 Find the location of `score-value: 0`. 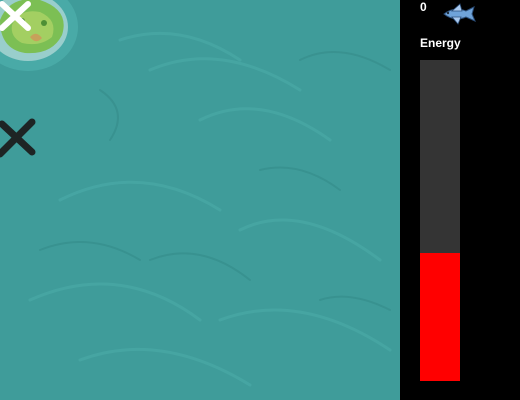

score-value: 0 is located at coordinates (423, 7).